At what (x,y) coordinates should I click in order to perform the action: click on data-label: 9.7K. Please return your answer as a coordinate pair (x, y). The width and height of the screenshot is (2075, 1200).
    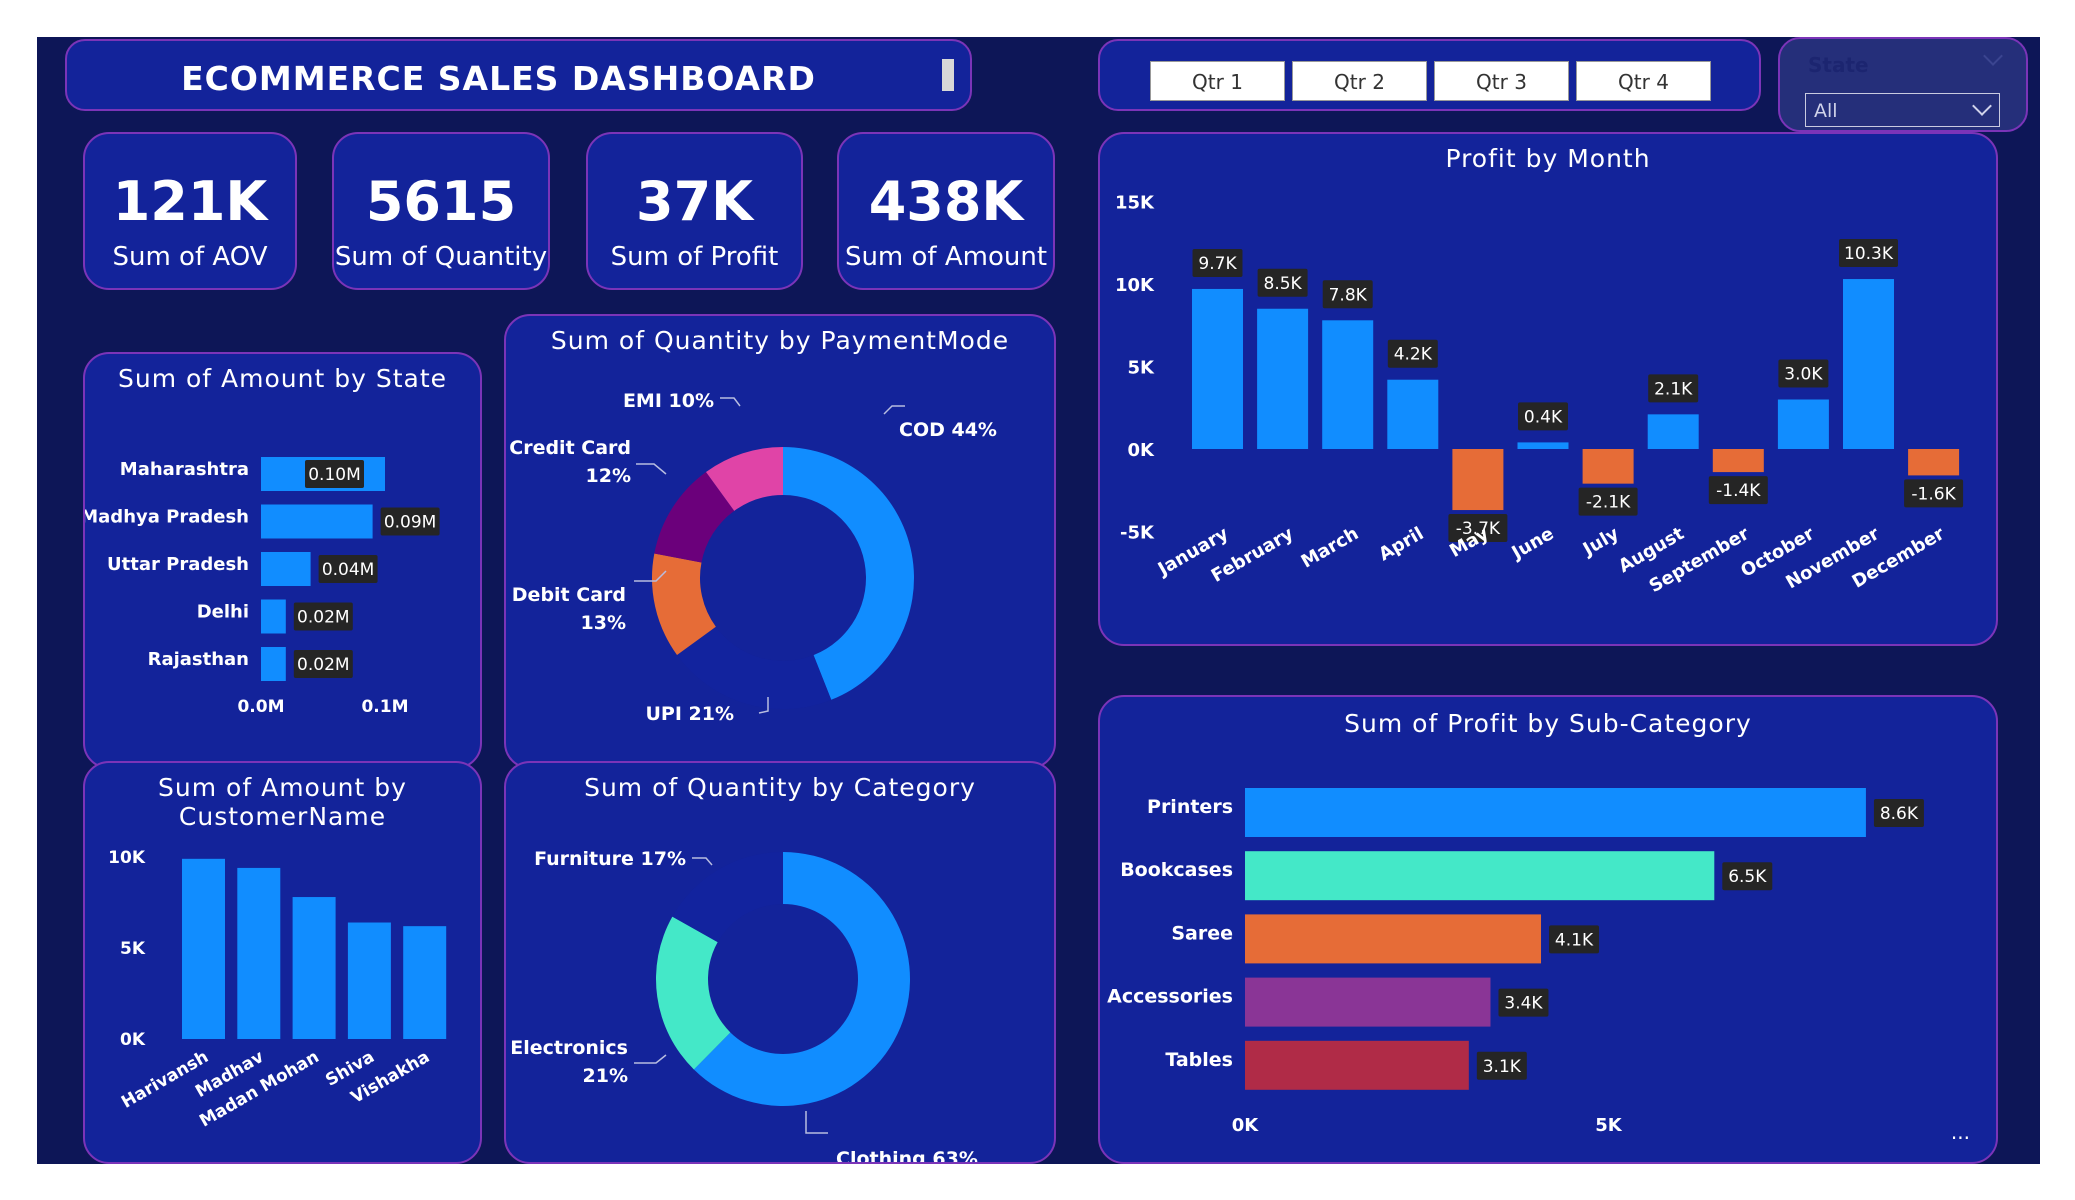
    Looking at the image, I should click on (1217, 264).